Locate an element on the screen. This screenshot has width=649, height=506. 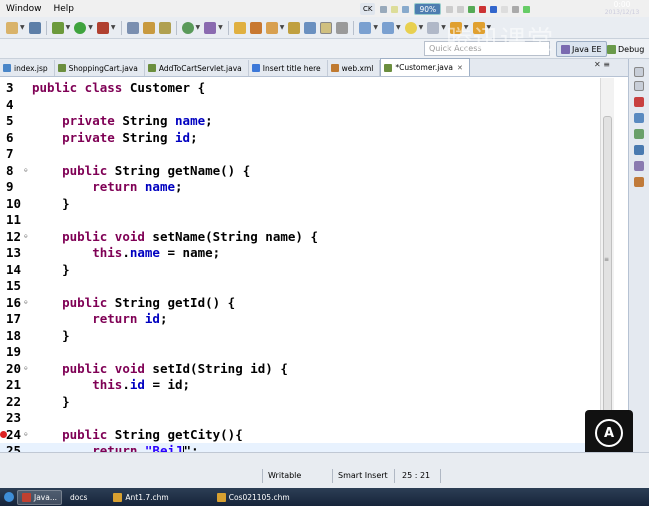
perspective-debug-button: Debug is located at coordinates (625, 49).